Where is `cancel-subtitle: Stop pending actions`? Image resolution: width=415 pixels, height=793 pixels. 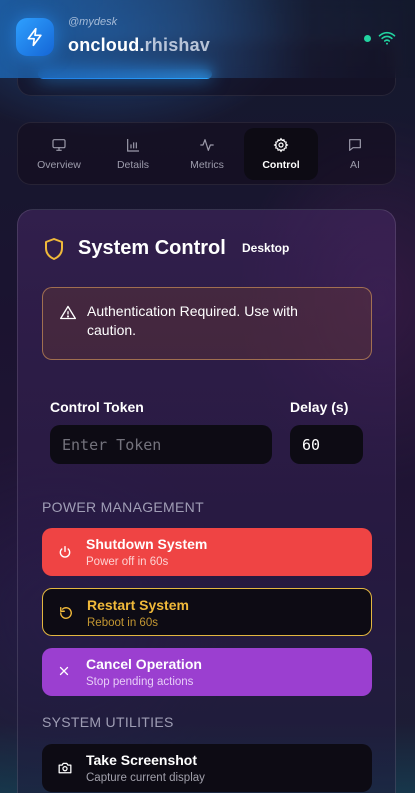 cancel-subtitle: Stop pending actions is located at coordinates (140, 682).